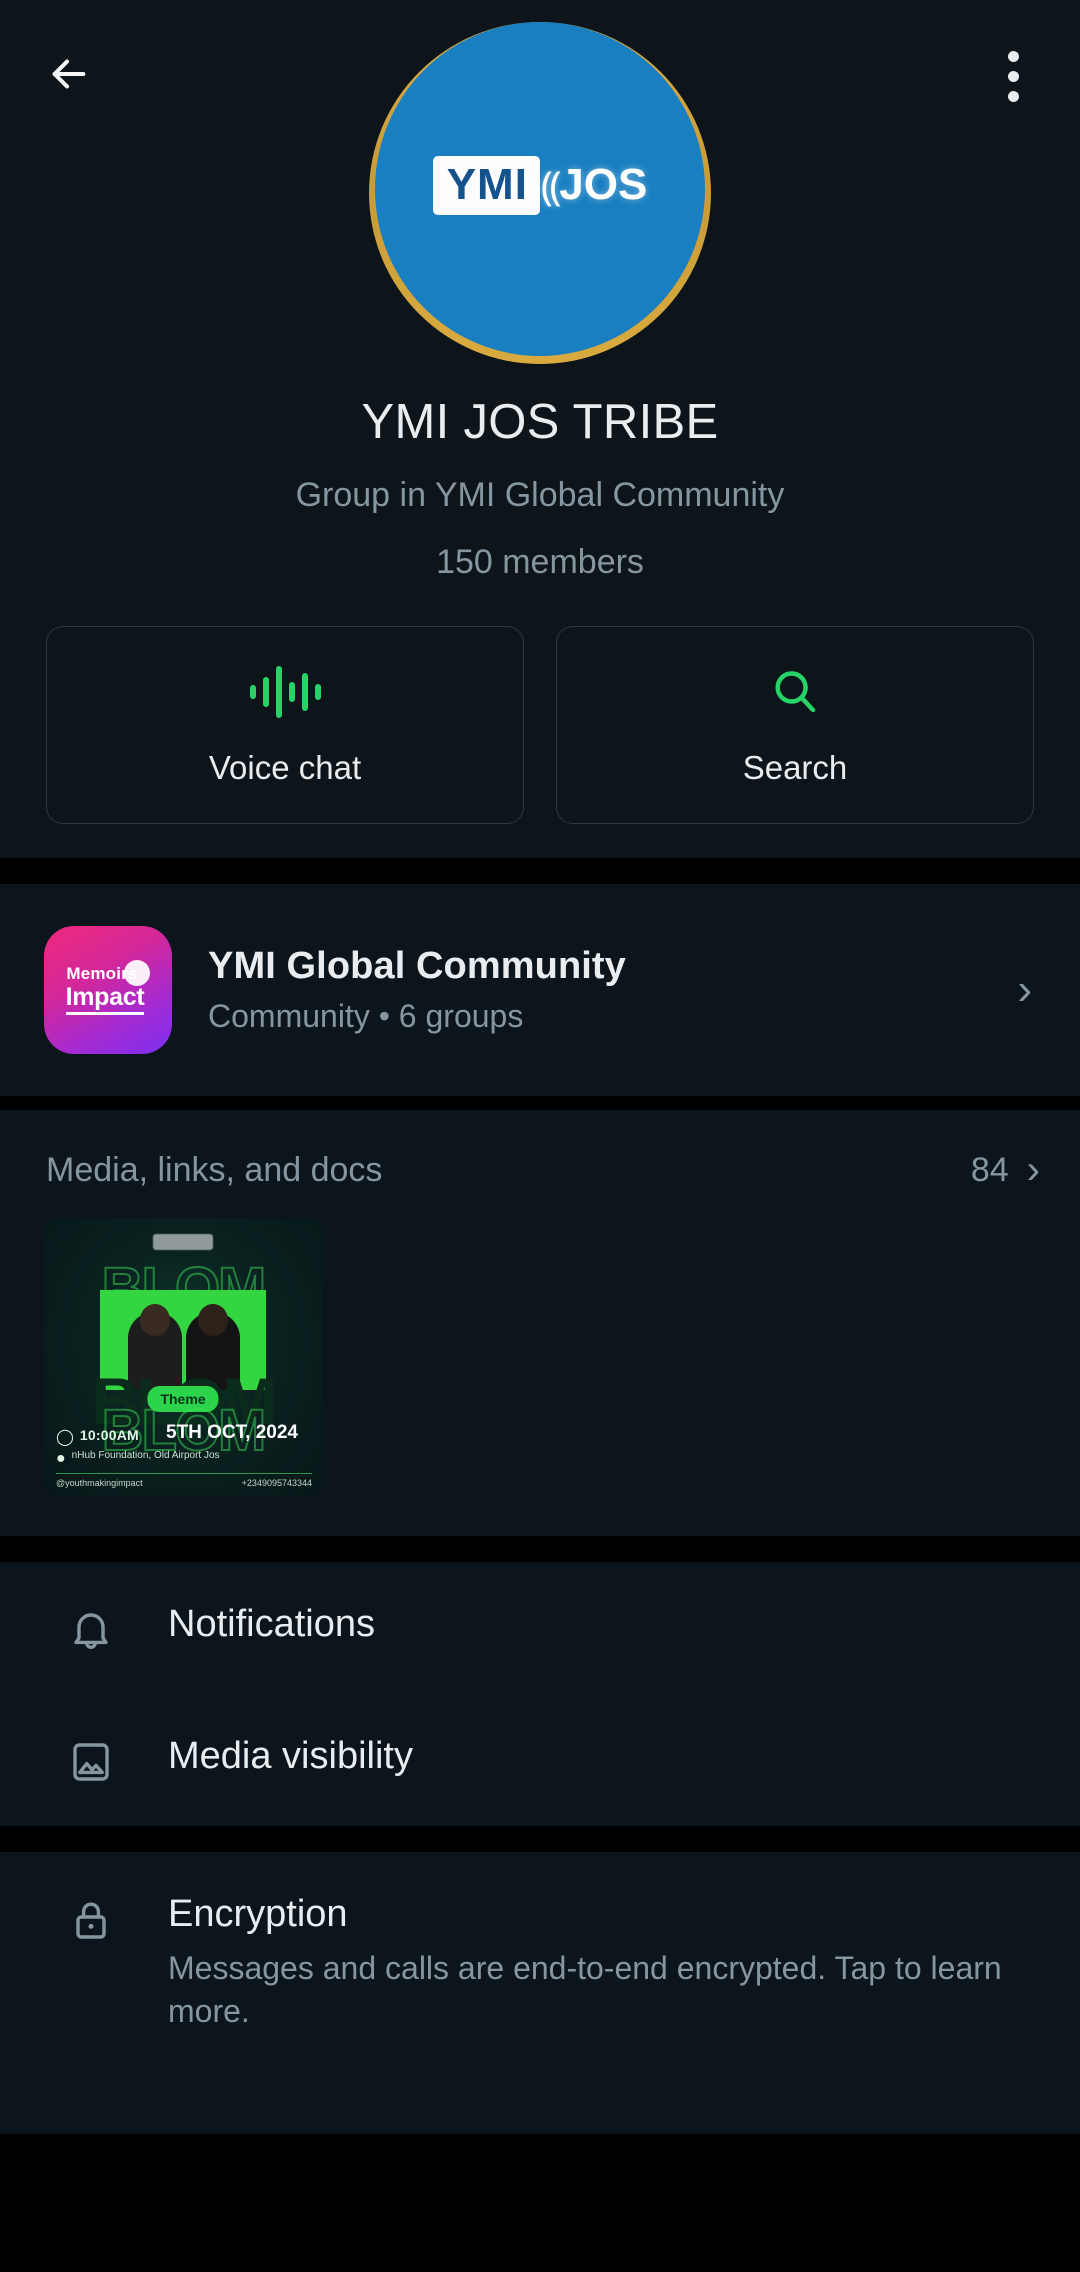  Describe the element at coordinates (258, 1914) in the screenshot. I see `encryption-label: Encryption` at that location.